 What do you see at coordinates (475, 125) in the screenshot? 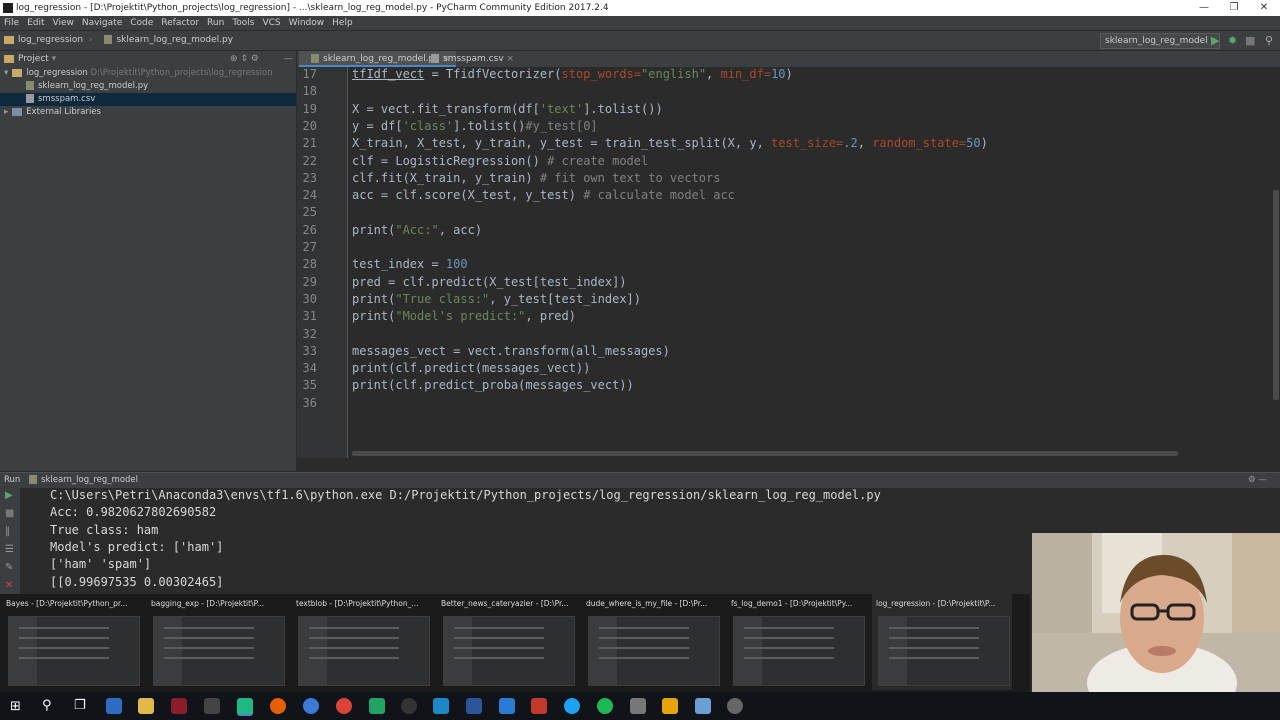
I see `code-line-20: y = df['class'].tolist()#y_test[0]` at bounding box center [475, 125].